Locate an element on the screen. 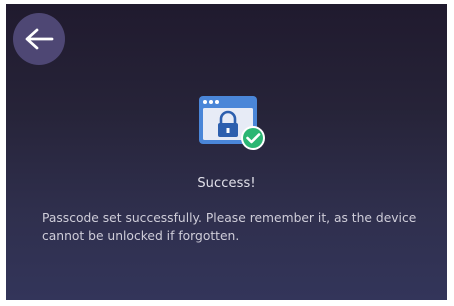  back-button is located at coordinates (39, 39).